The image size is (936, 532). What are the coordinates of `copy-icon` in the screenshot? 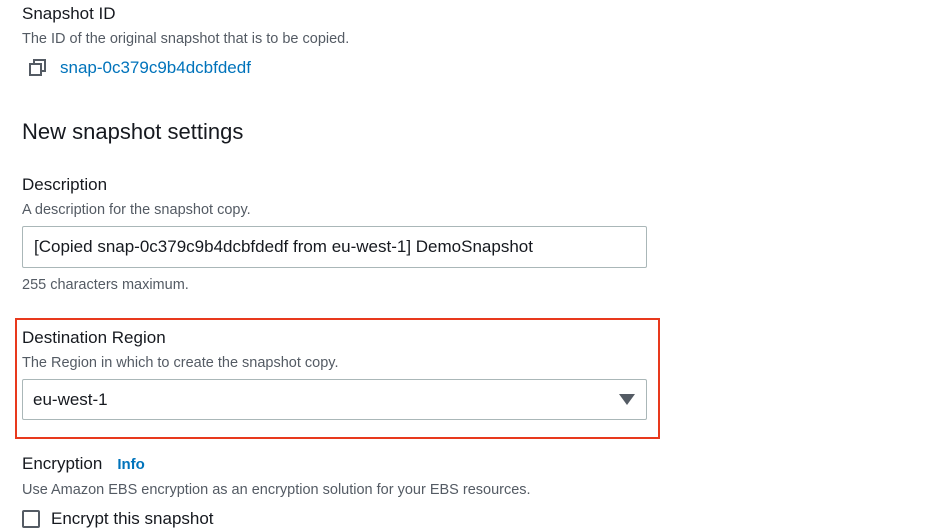 It's located at (38, 68).